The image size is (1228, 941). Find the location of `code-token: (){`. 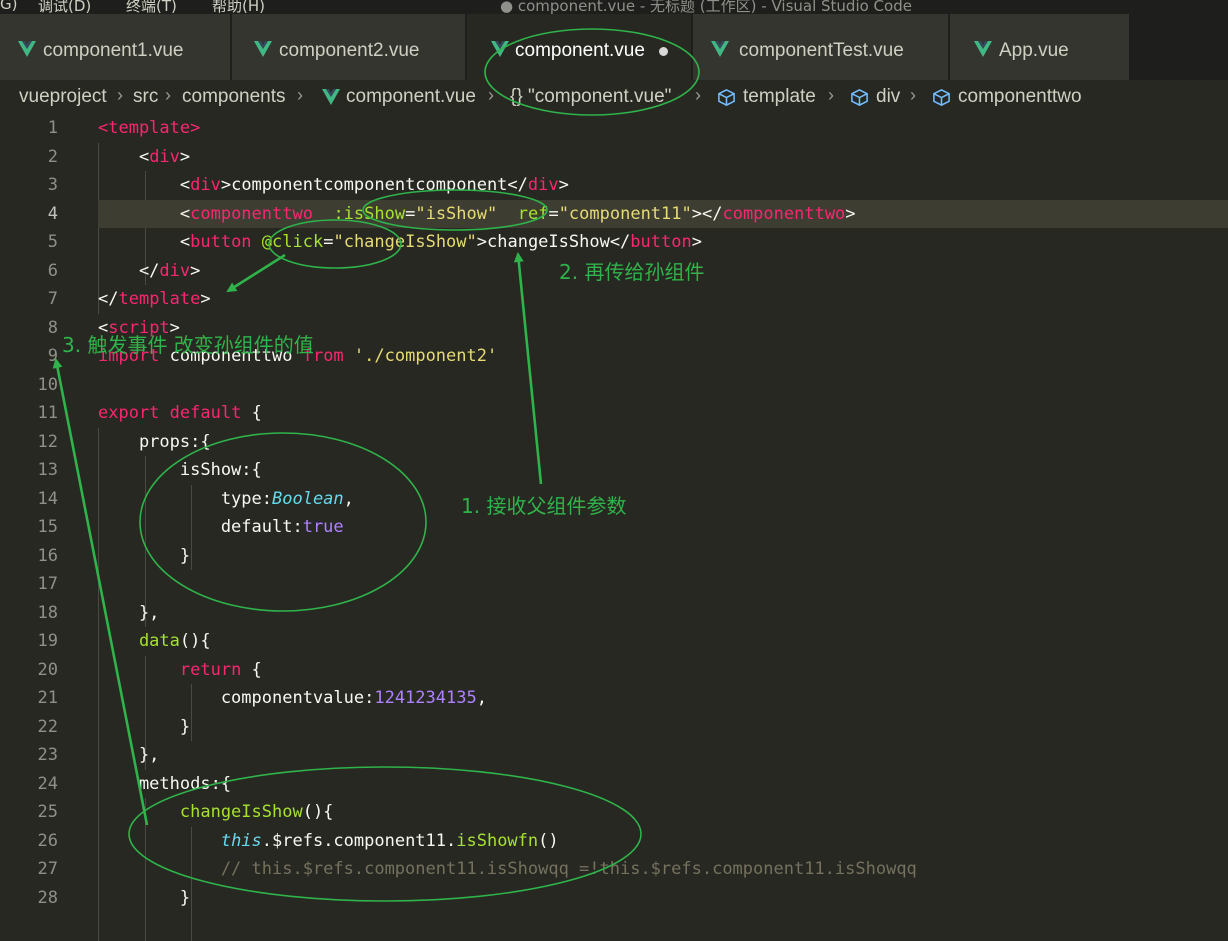

code-token: (){ is located at coordinates (318, 812).